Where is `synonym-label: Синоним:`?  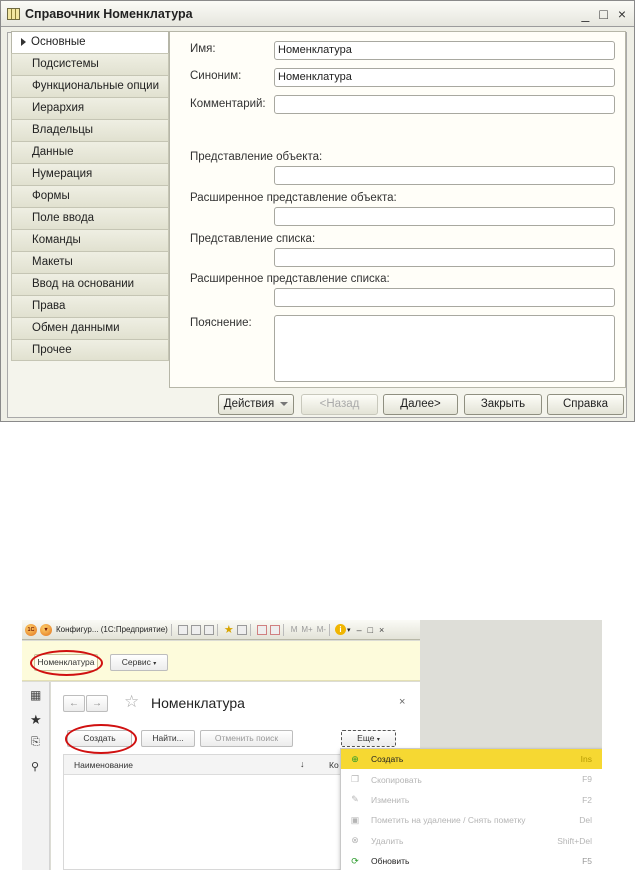 synonym-label: Синоним: is located at coordinates (216, 76).